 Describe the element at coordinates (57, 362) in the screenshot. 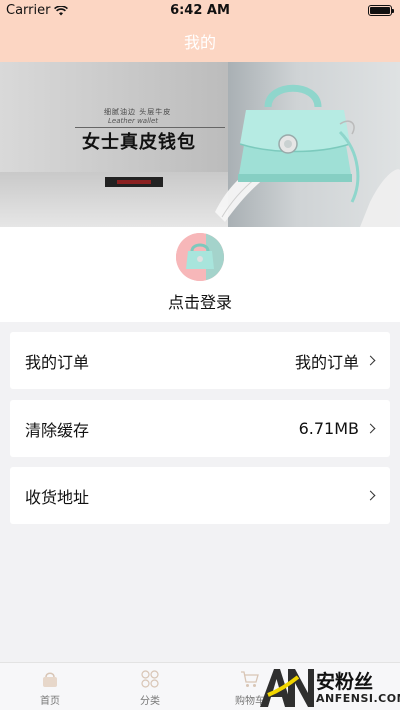

I see `menu-label-orders: 我的订单` at that location.